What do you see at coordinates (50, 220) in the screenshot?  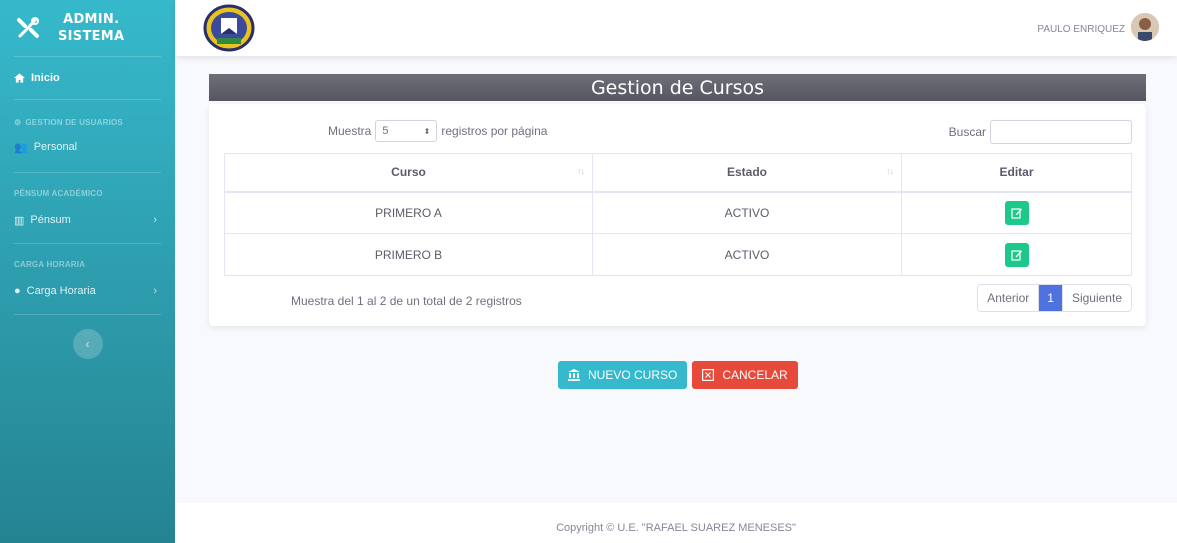 I see `sidebar-item-label: Pénsum` at bounding box center [50, 220].